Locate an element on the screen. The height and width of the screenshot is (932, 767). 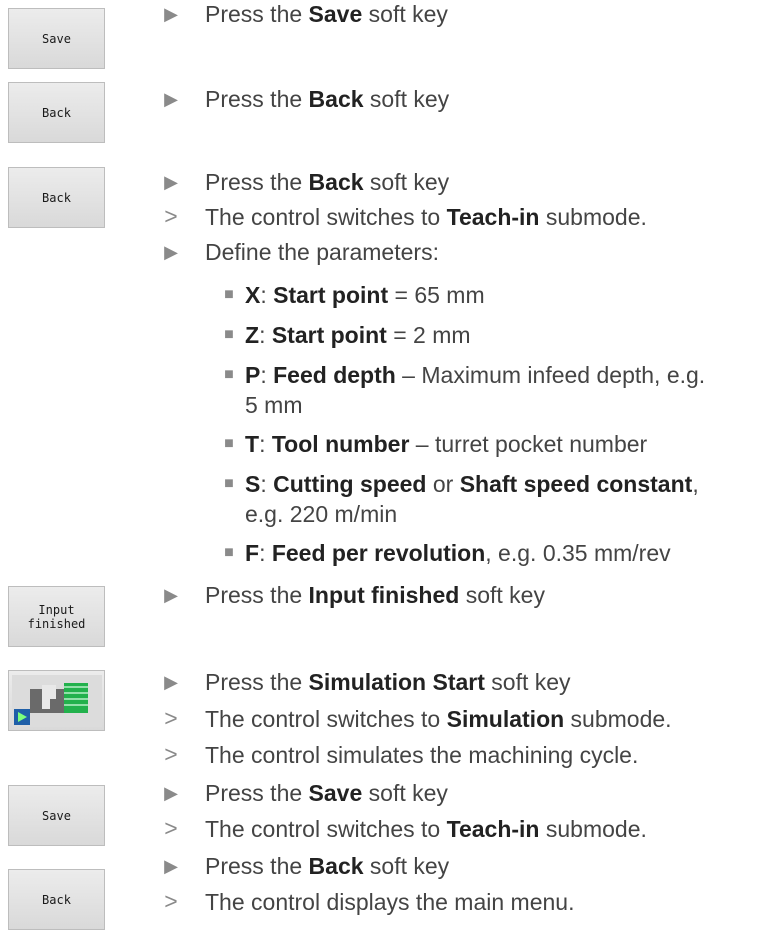
parameter-item: Z: Start point = 2 mm is located at coordinates (358, 335).